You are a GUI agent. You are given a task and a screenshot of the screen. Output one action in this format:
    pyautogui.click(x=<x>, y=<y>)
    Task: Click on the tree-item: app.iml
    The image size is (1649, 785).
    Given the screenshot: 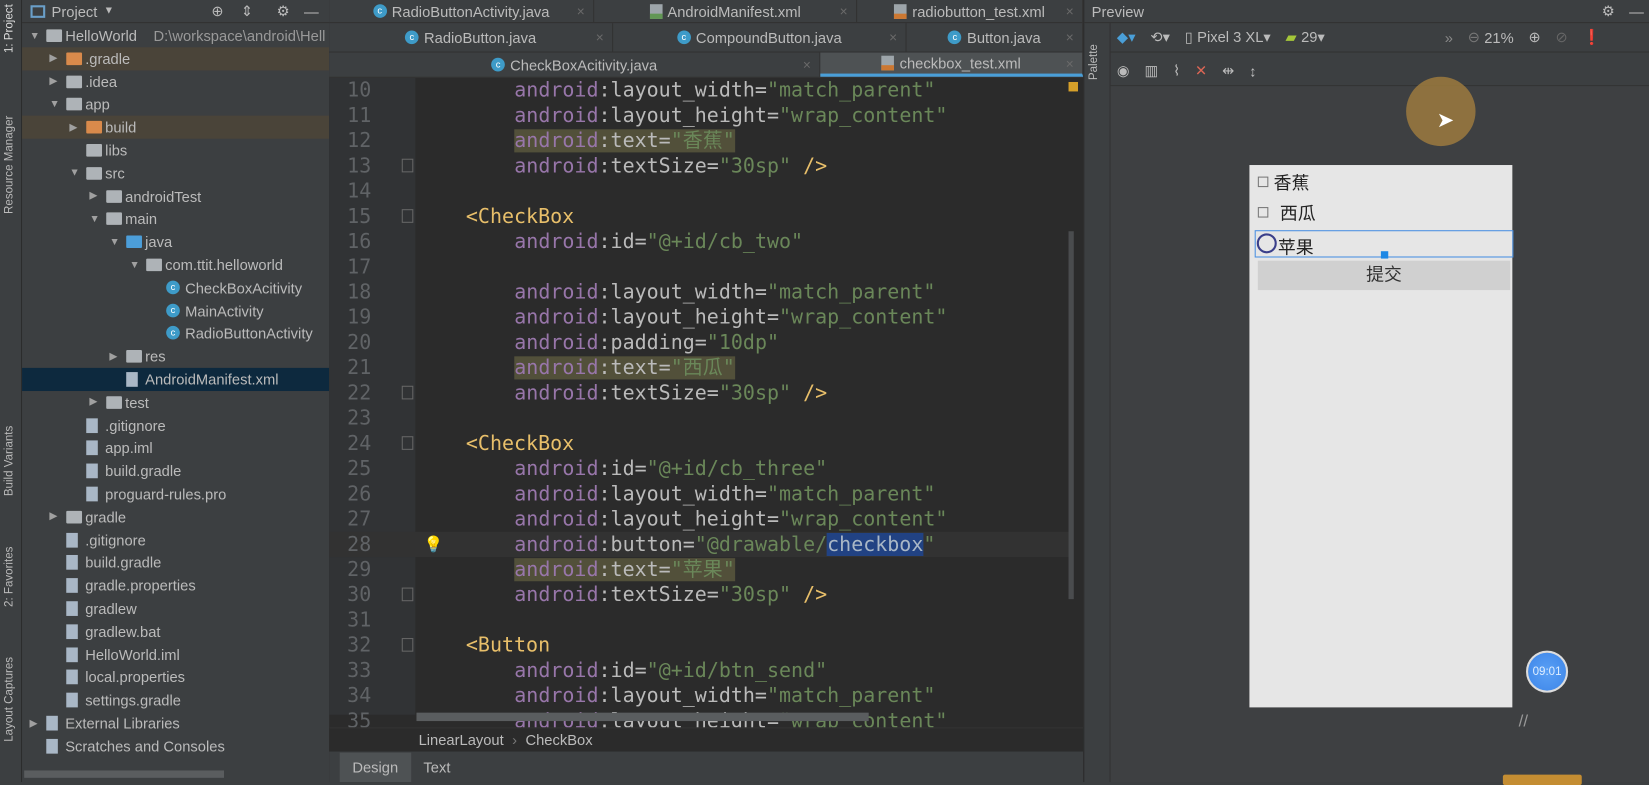 What is the action you would take?
    pyautogui.click(x=175, y=448)
    